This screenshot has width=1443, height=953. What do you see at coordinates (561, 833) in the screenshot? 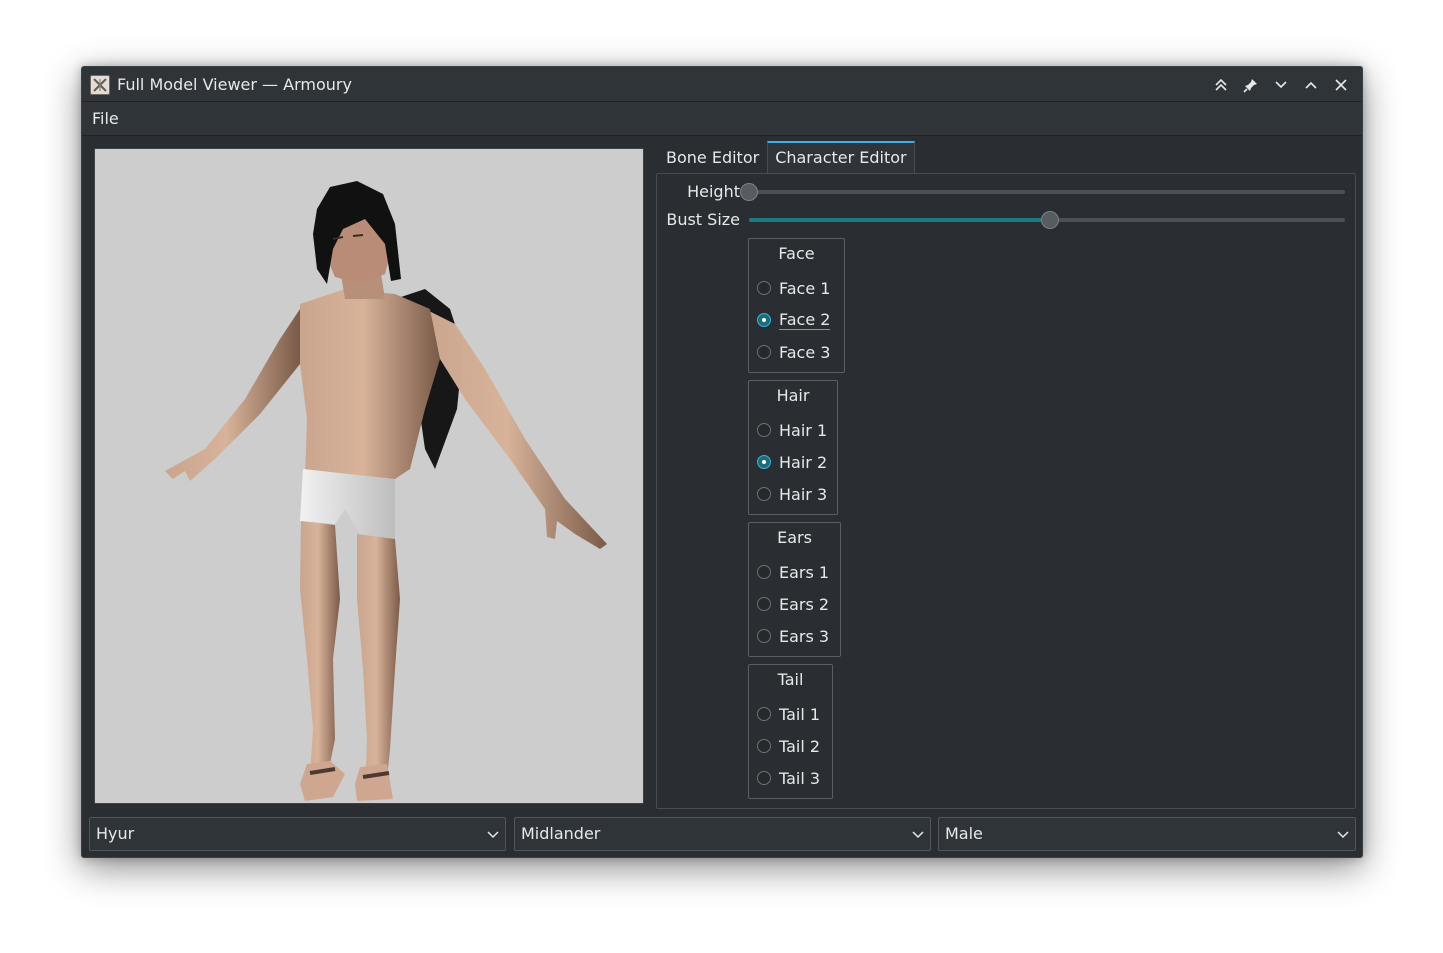
I see `subrace-combo-value: Midlander` at bounding box center [561, 833].